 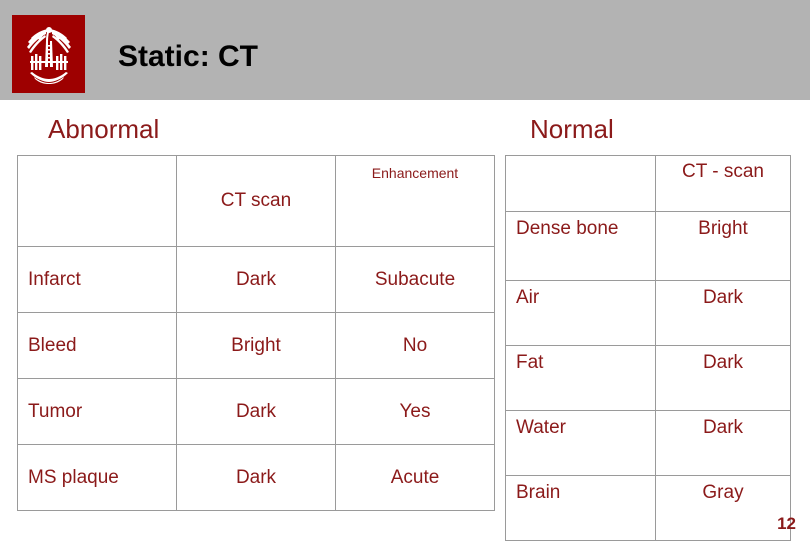 What do you see at coordinates (723, 508) in the screenshot?
I see `cell-brain-ct-scan: Gray` at bounding box center [723, 508].